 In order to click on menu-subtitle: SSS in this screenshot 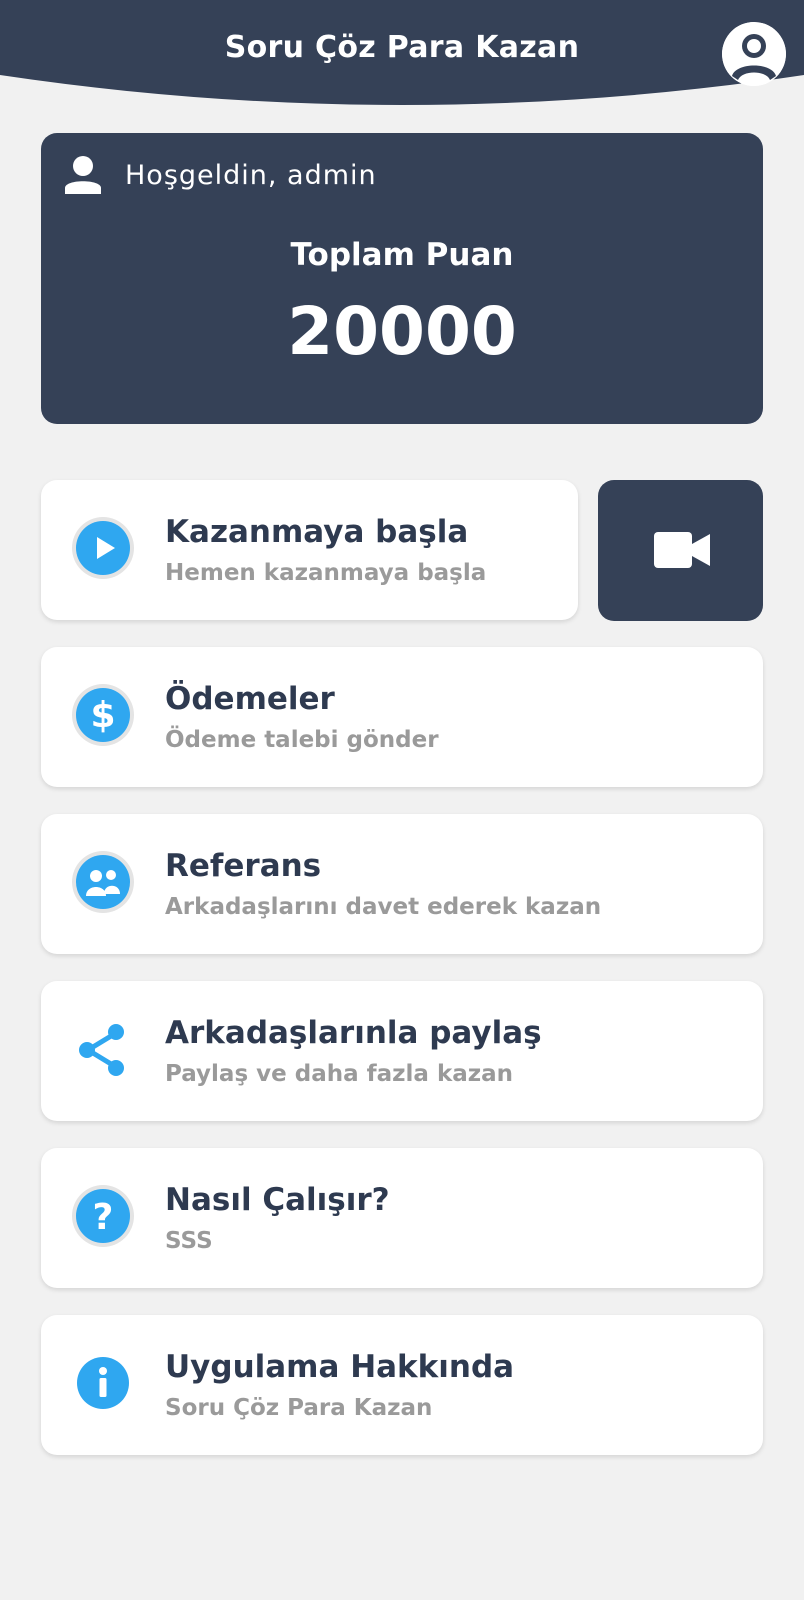, I will do `click(189, 1241)`.